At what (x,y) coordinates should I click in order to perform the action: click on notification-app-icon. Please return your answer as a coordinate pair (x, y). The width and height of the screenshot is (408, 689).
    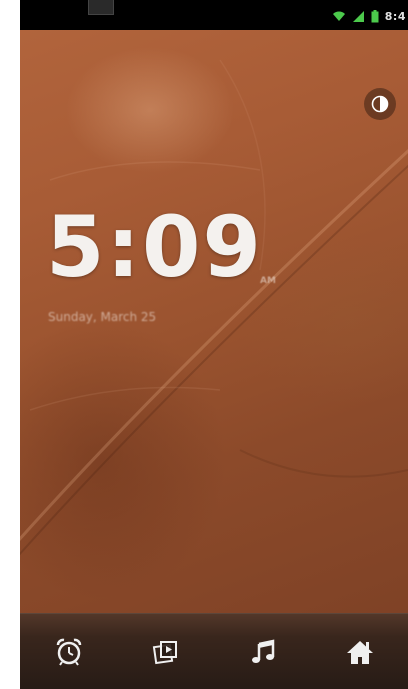
    Looking at the image, I should click on (101, 7).